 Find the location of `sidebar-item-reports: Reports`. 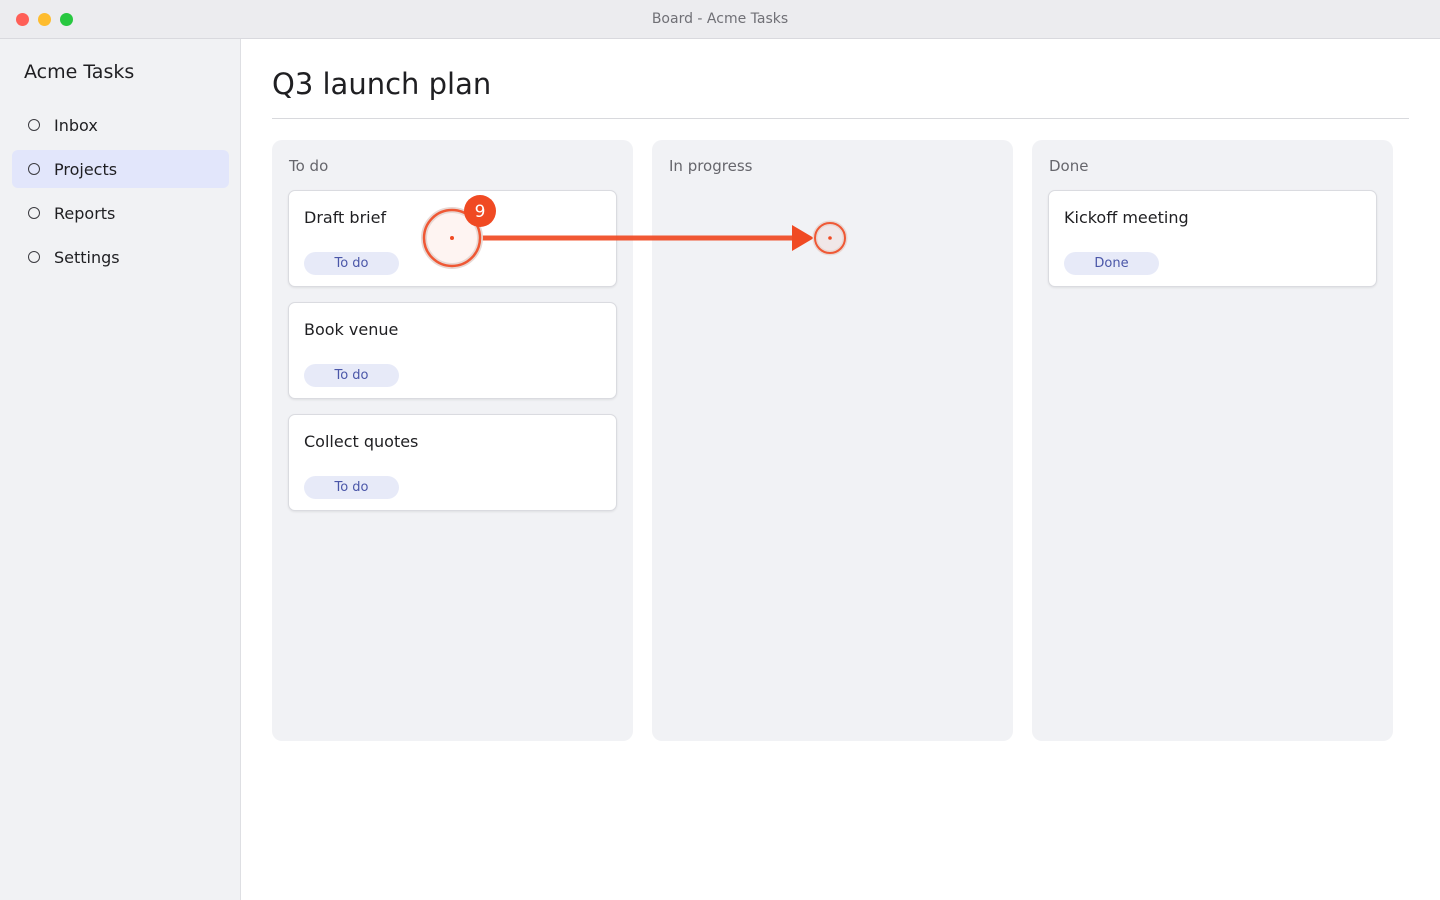

sidebar-item-reports: Reports is located at coordinates (120, 213).